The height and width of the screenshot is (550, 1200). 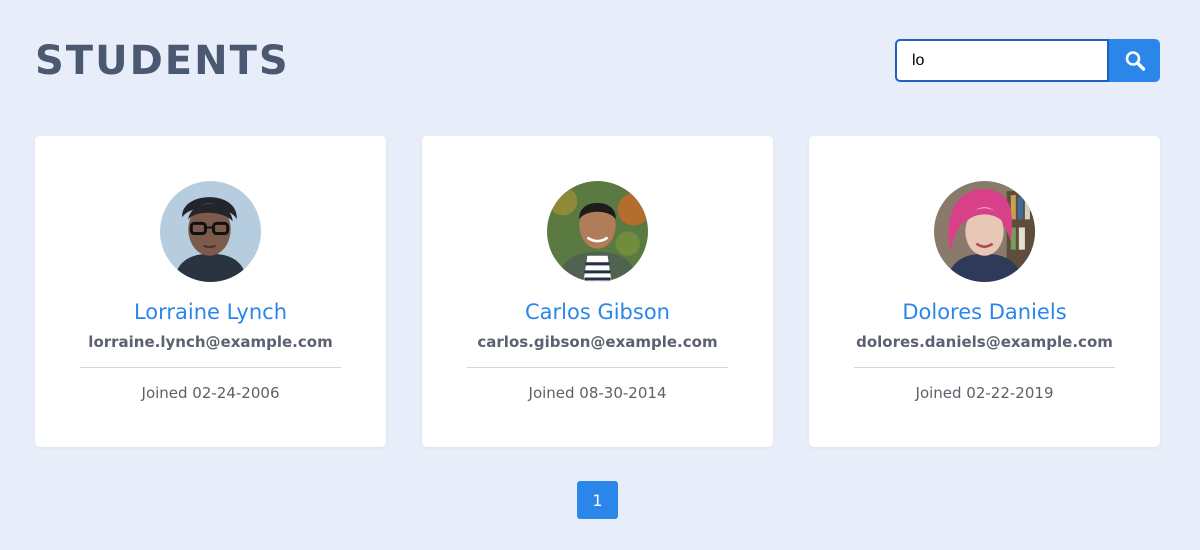 What do you see at coordinates (597, 342) in the screenshot?
I see `student-email: carlos.gibson@example.com` at bounding box center [597, 342].